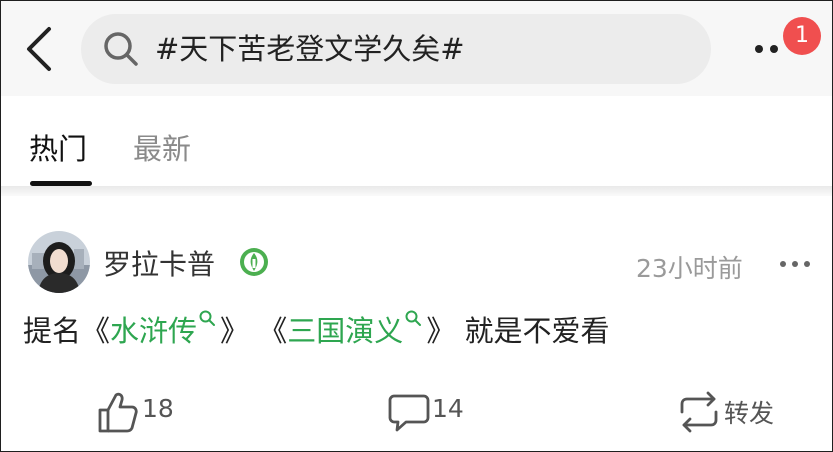  What do you see at coordinates (158, 408) in the screenshot?
I see `like-count: 18` at bounding box center [158, 408].